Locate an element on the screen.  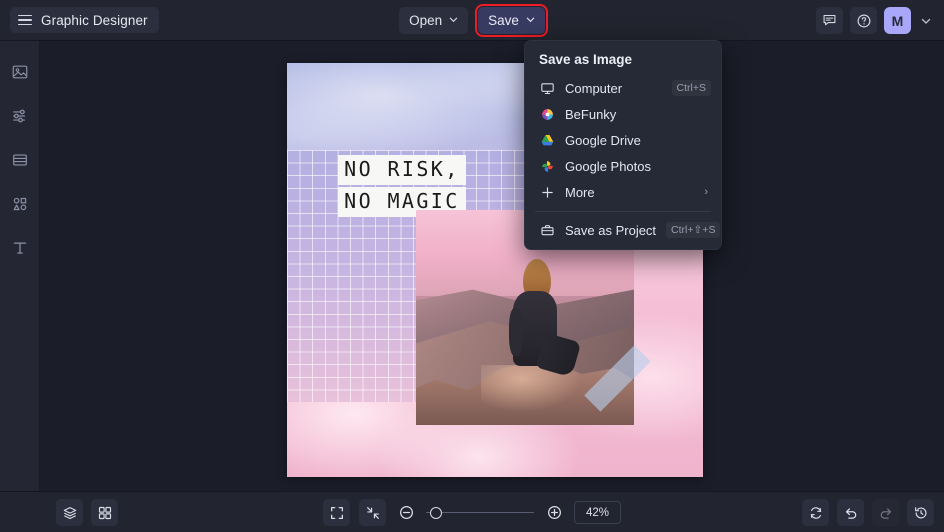
comment-icon is located at coordinates (829, 20).